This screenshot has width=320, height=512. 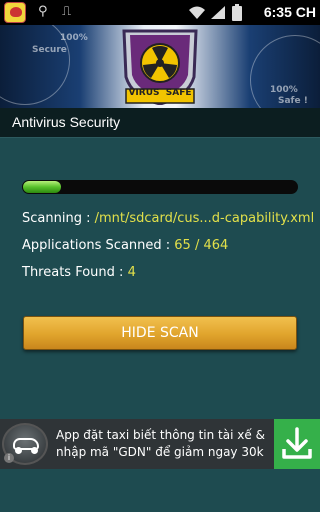 I want to click on applications-scanned-label: Applications Scanned :, so click(x=98, y=245).